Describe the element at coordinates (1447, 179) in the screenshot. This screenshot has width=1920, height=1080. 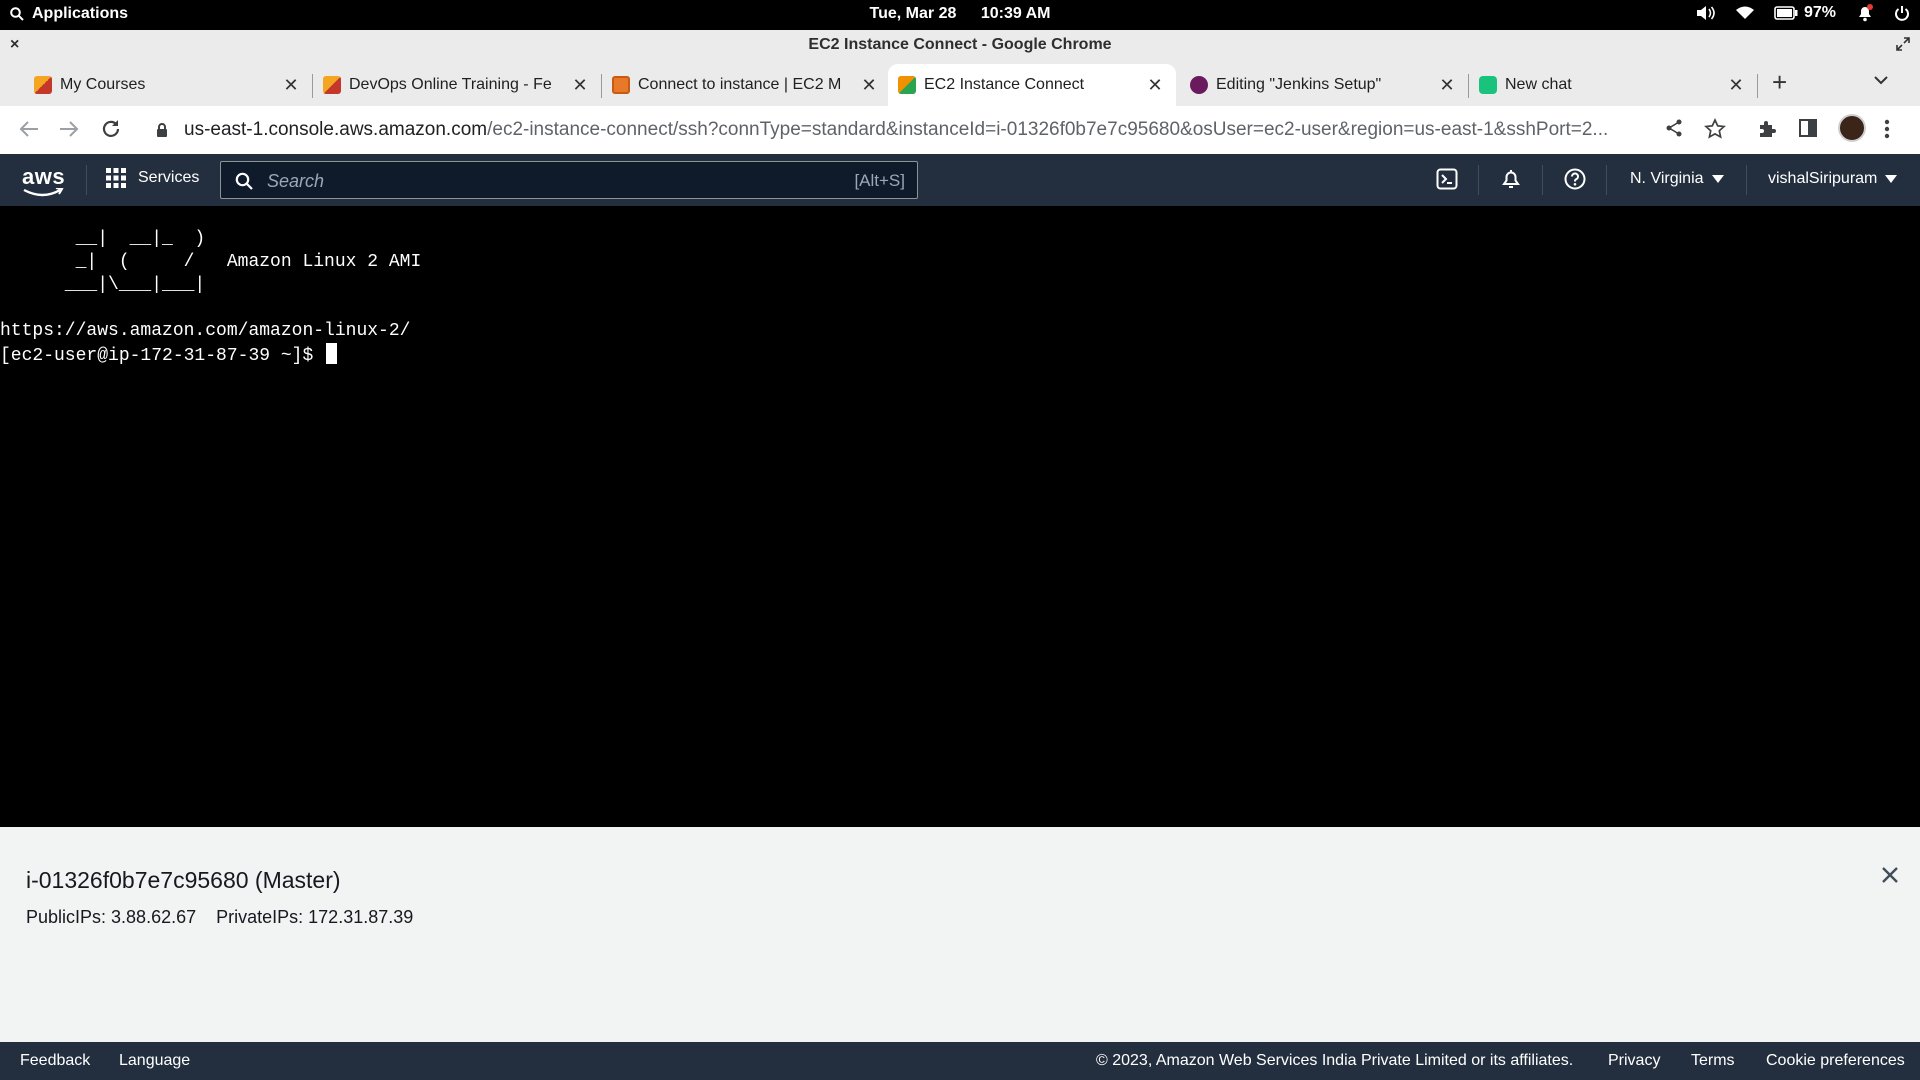
I see `cloudshell-icon` at that location.